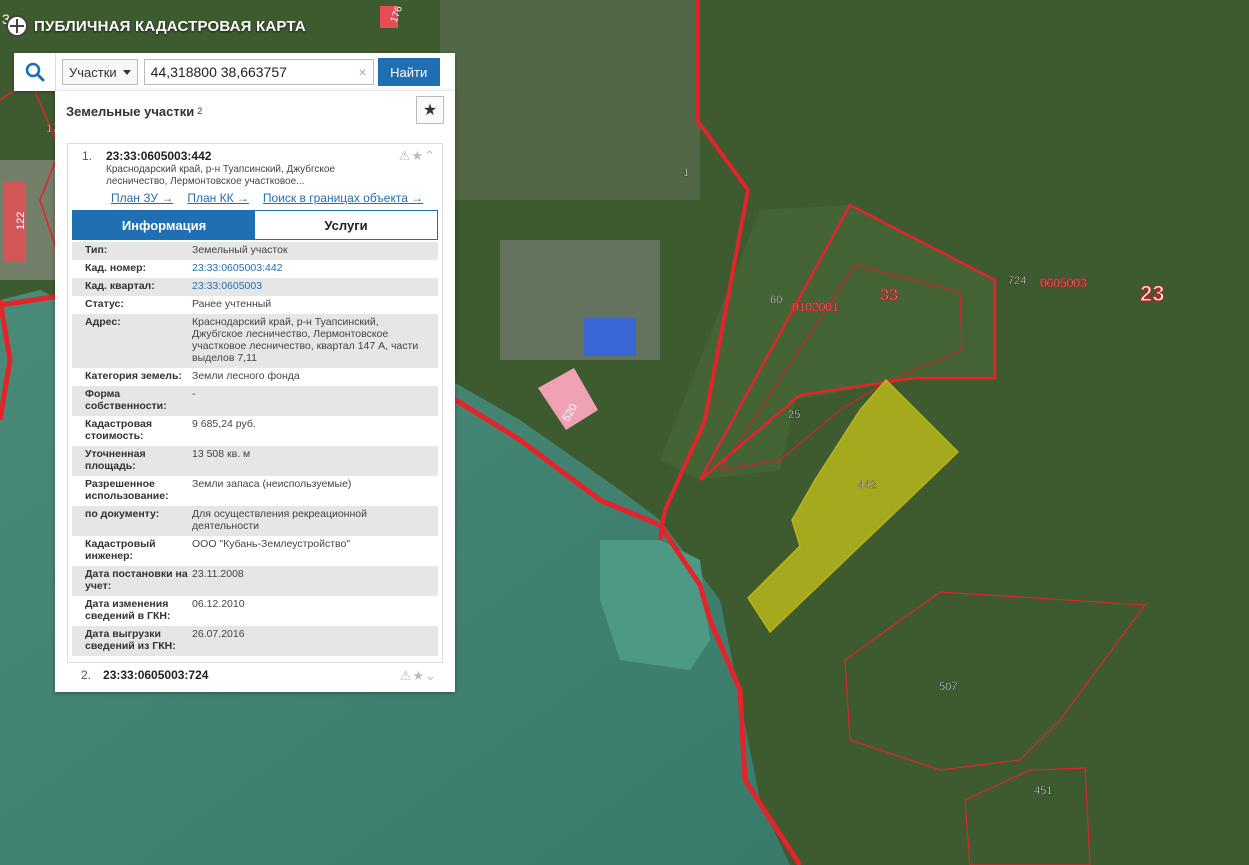  Describe the element at coordinates (1043, 791) in the screenshot. I see `map-label-451: 451` at that location.